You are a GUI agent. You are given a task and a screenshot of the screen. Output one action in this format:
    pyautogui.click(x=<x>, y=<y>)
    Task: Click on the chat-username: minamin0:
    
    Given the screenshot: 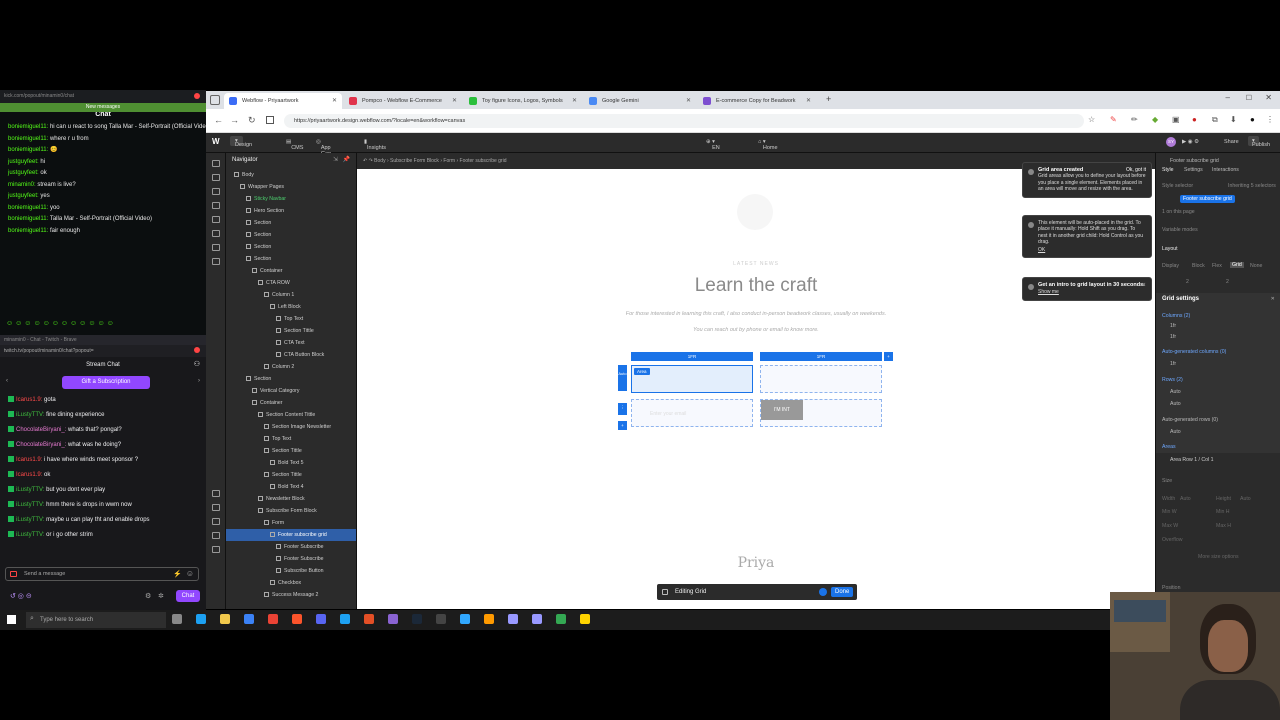 What is the action you would take?
    pyautogui.click(x=22, y=185)
    